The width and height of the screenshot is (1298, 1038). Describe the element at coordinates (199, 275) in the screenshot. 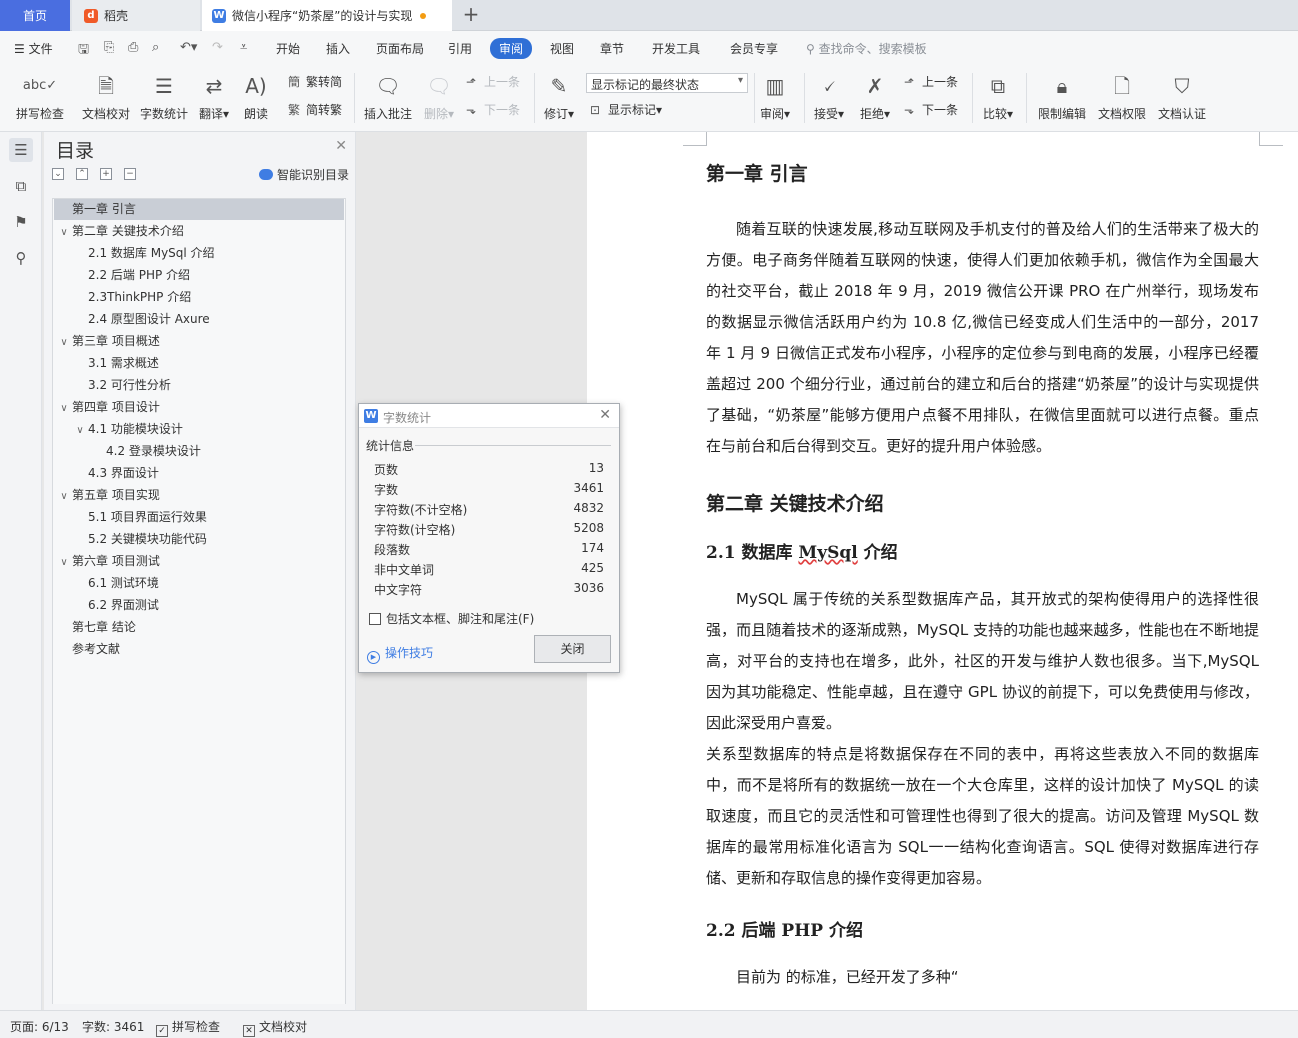

I see `toc-item: 2.2 后端 PHP 介绍` at that location.